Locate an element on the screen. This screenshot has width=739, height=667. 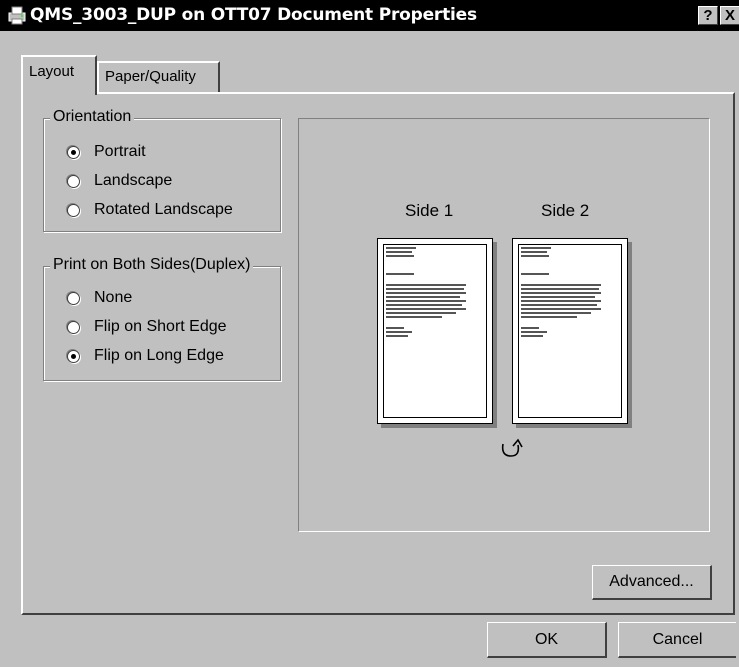
help-button: ? is located at coordinates (708, 15).